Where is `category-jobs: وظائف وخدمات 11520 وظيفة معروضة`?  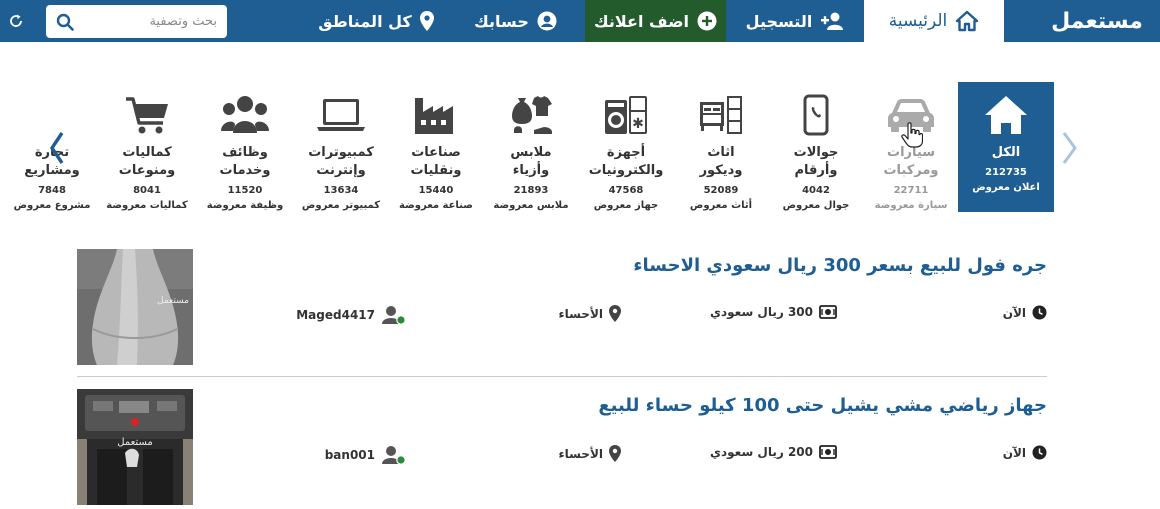 category-jobs: وظائف وخدمات 11520 وظيفة معروضة is located at coordinates (245, 147).